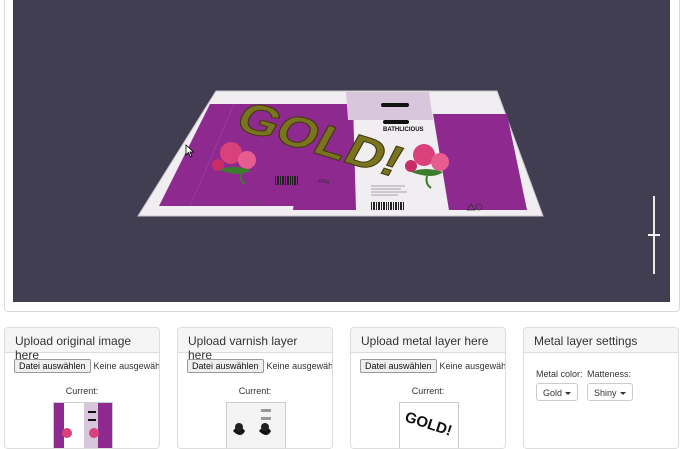 The width and height of the screenshot is (700, 449). I want to click on matteness-dropdown: Shiny, so click(610, 392).